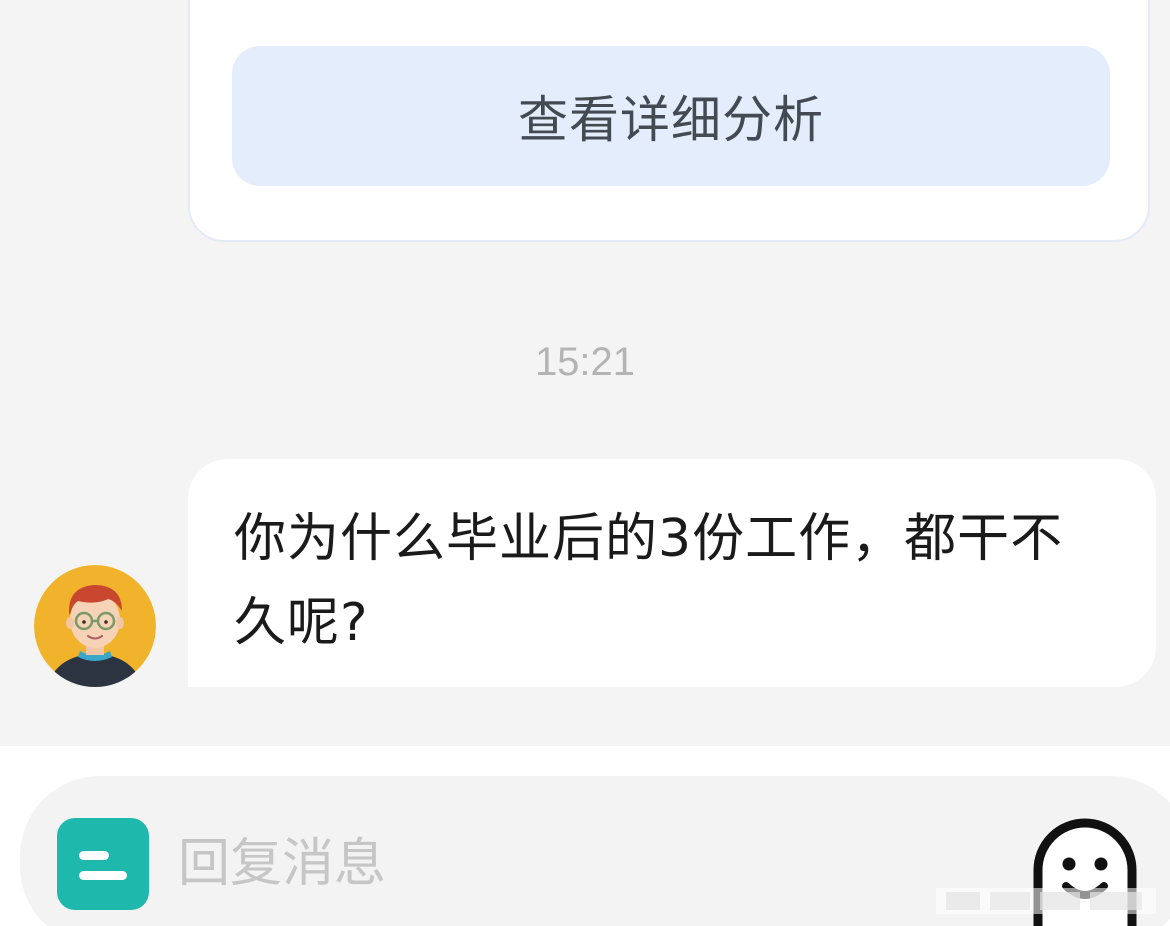 This screenshot has height=926, width=1170. What do you see at coordinates (1046, 901) in the screenshot?
I see `watermark-graphic` at bounding box center [1046, 901].